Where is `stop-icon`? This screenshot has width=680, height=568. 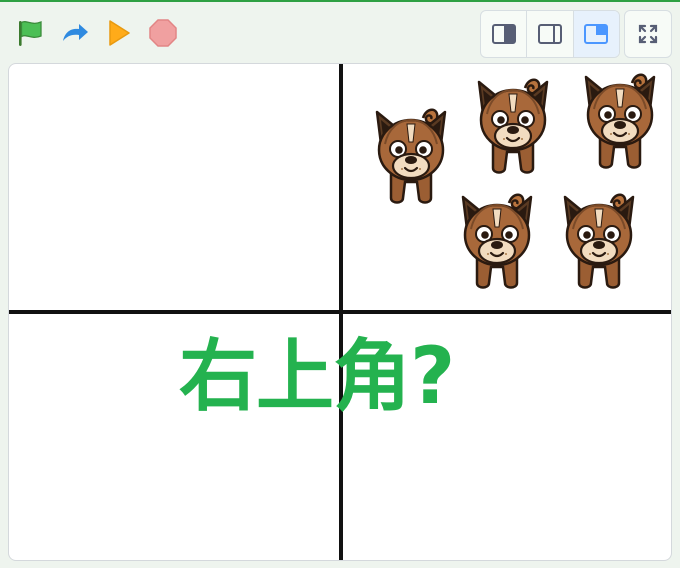 stop-icon is located at coordinates (163, 33).